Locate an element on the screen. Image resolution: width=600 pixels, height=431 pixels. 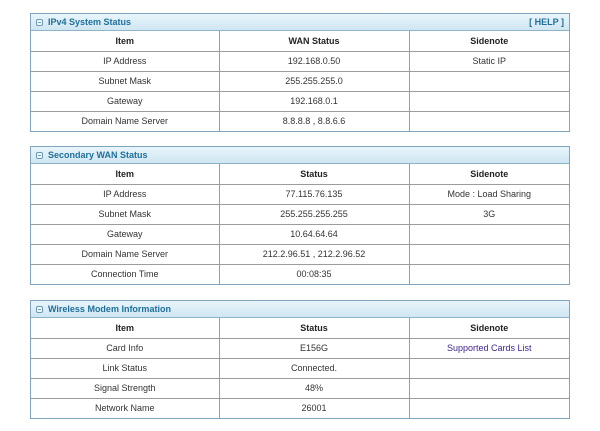
row-status: 8.8.8.8 , 8.8.6.6 is located at coordinates (314, 121).